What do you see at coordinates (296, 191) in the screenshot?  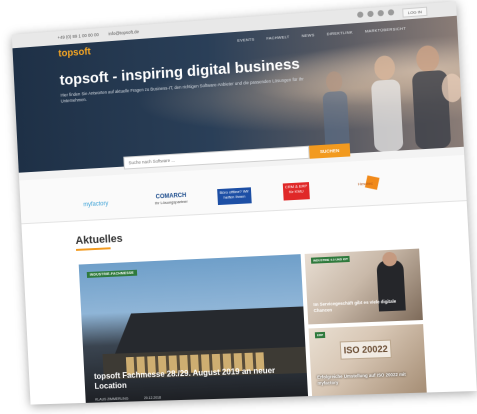 I see `partner-logo-crm-erp: CRM & ERP für KMU` at bounding box center [296, 191].